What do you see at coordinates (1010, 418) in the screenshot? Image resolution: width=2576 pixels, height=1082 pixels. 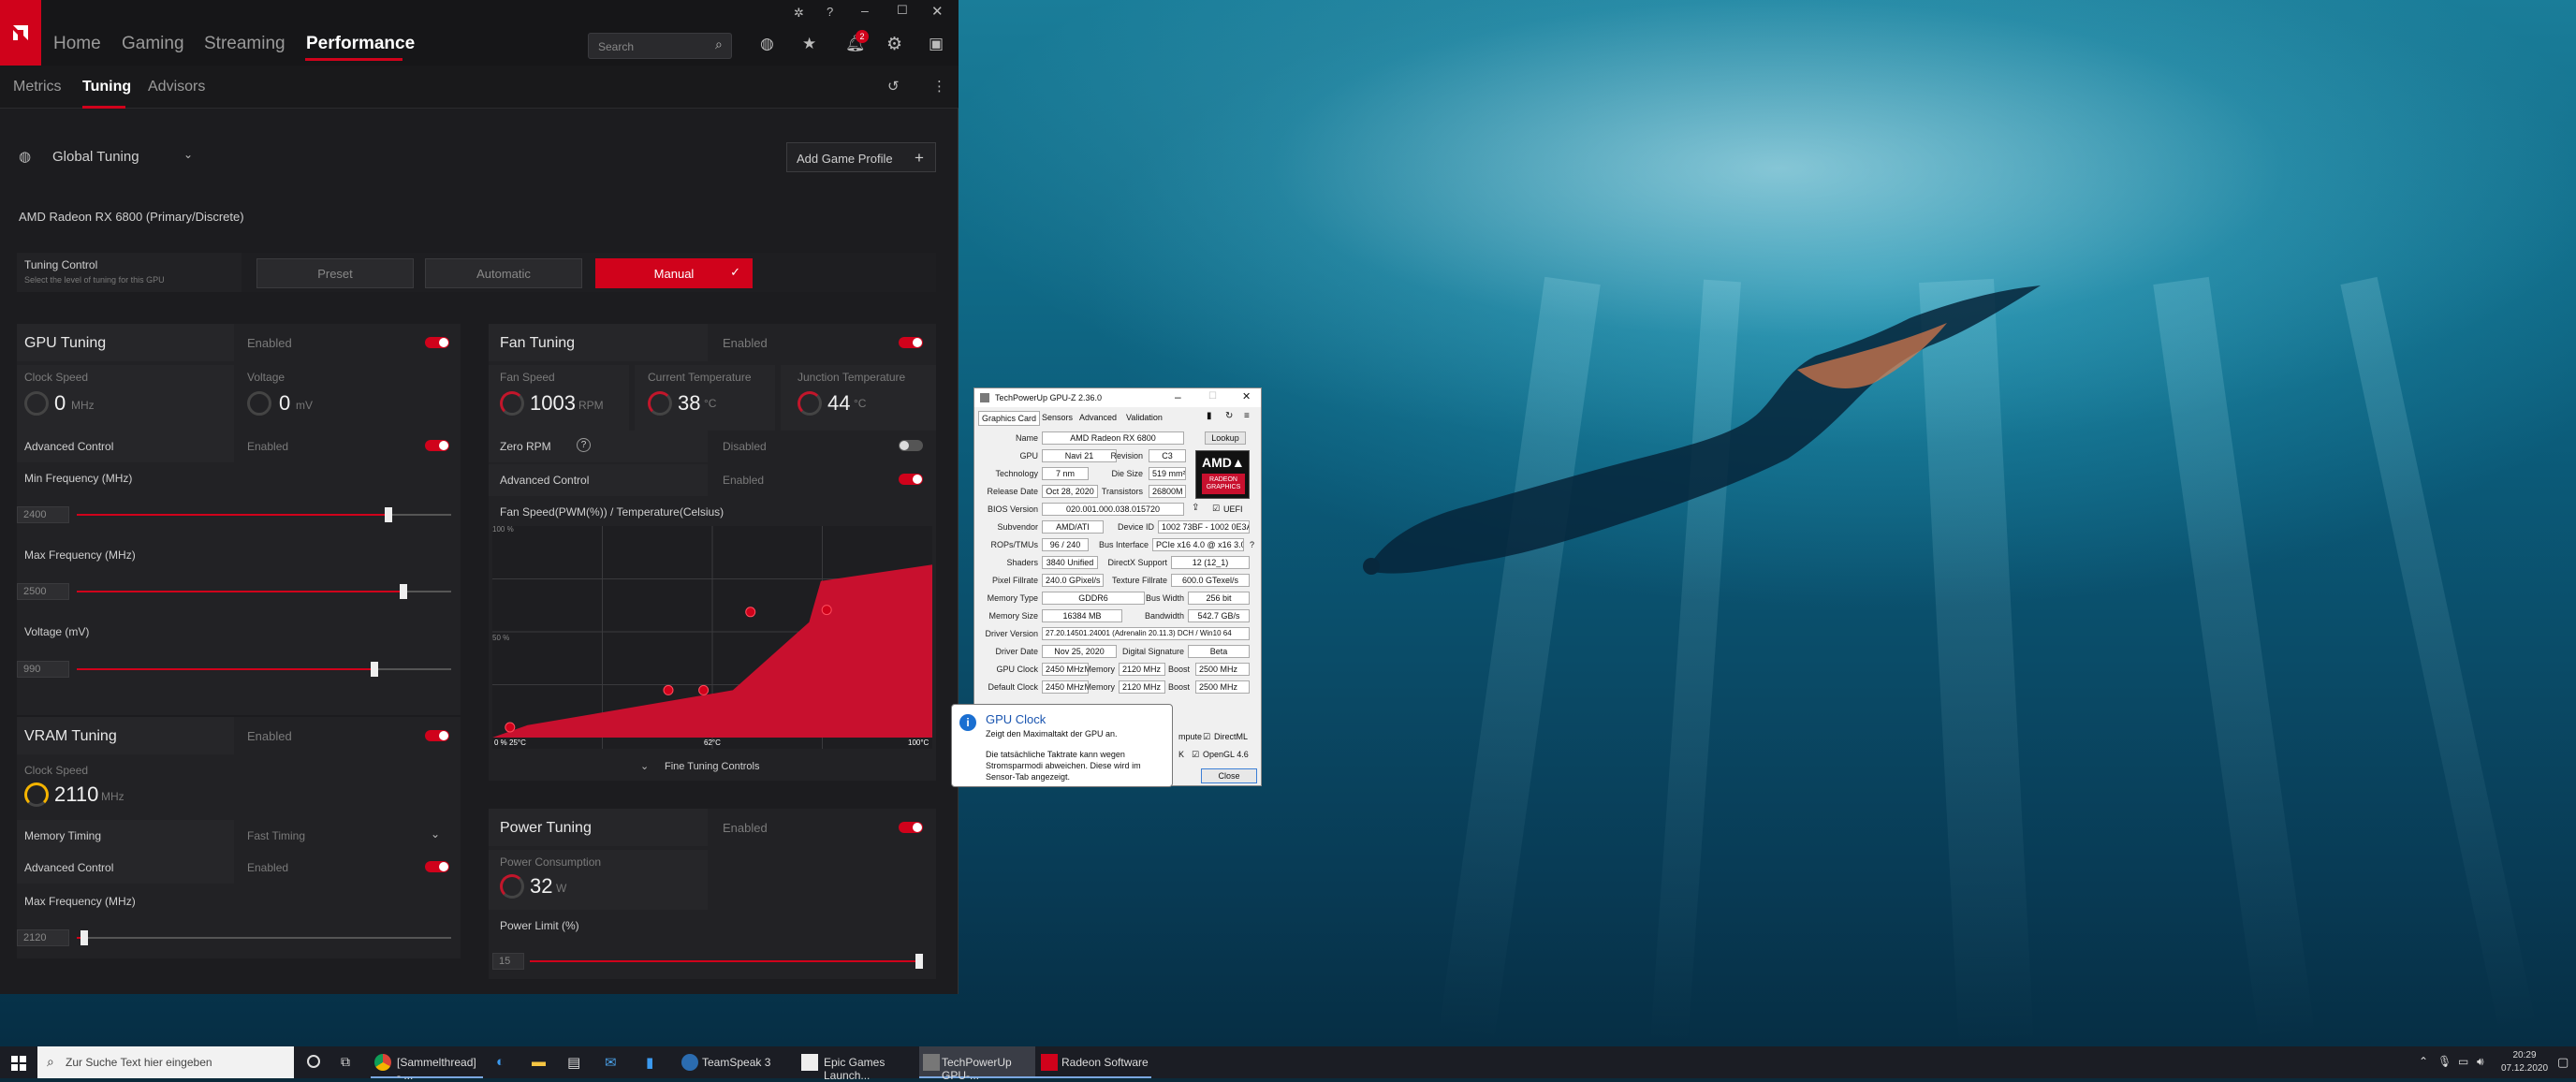 I see `gpuz-tab-graphics-card: Graphics Card` at bounding box center [1010, 418].